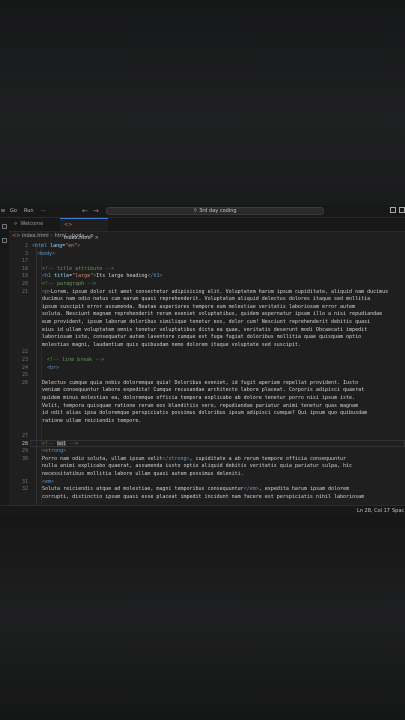  Describe the element at coordinates (48, 482) in the screenshot. I see `code-line: <em>` at that location.